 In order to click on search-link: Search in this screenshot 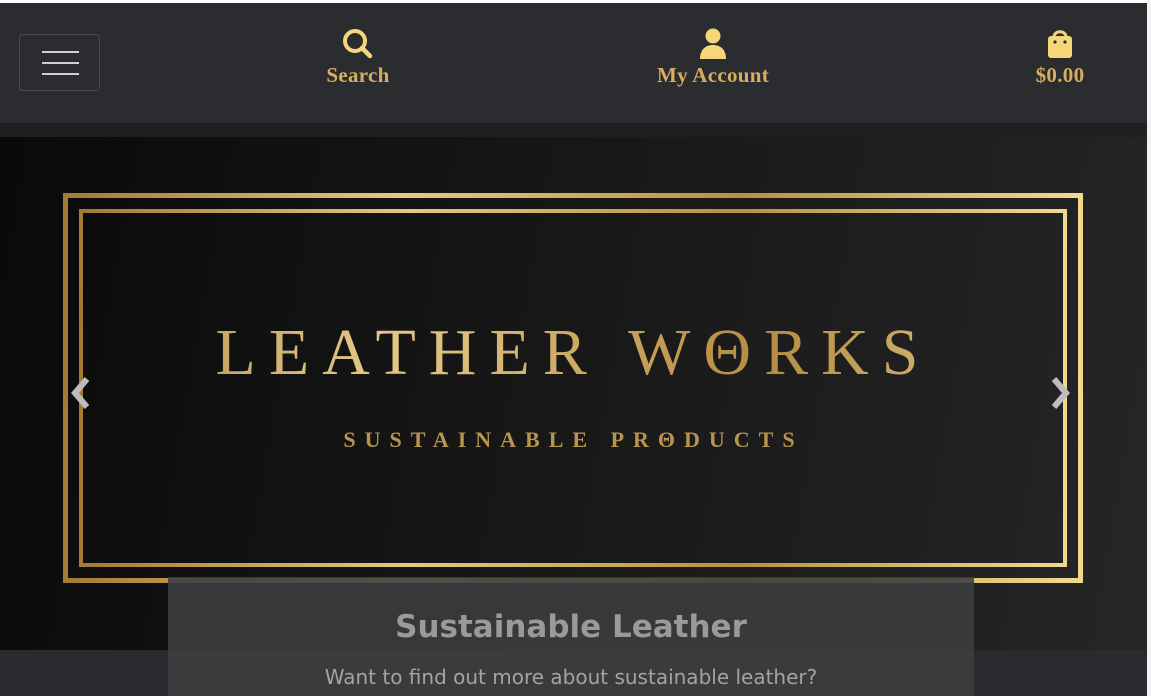, I will do `click(358, 56)`.